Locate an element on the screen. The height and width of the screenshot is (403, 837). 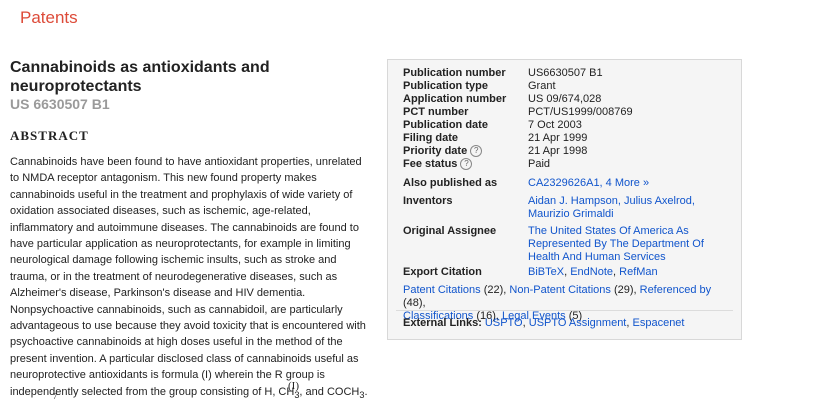
export-bibtex-link: BiBTeX is located at coordinates (546, 272).